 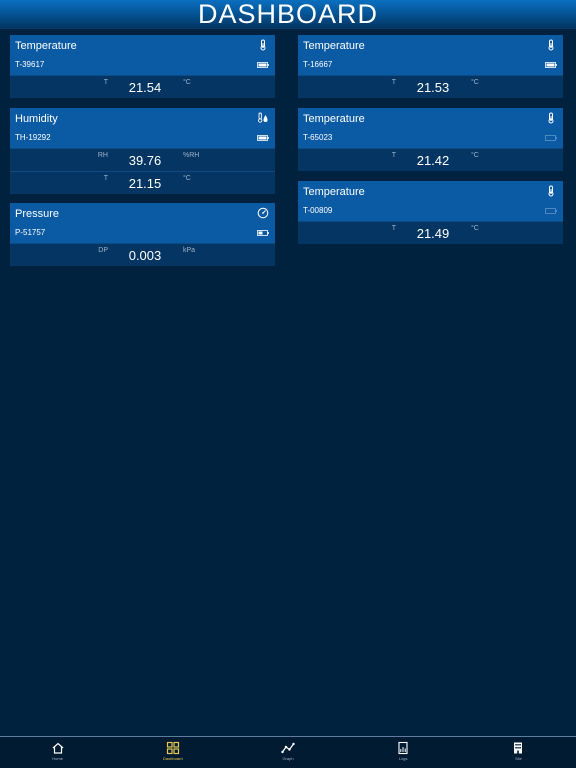 I want to click on dashboard-icon, so click(x=172, y=748).